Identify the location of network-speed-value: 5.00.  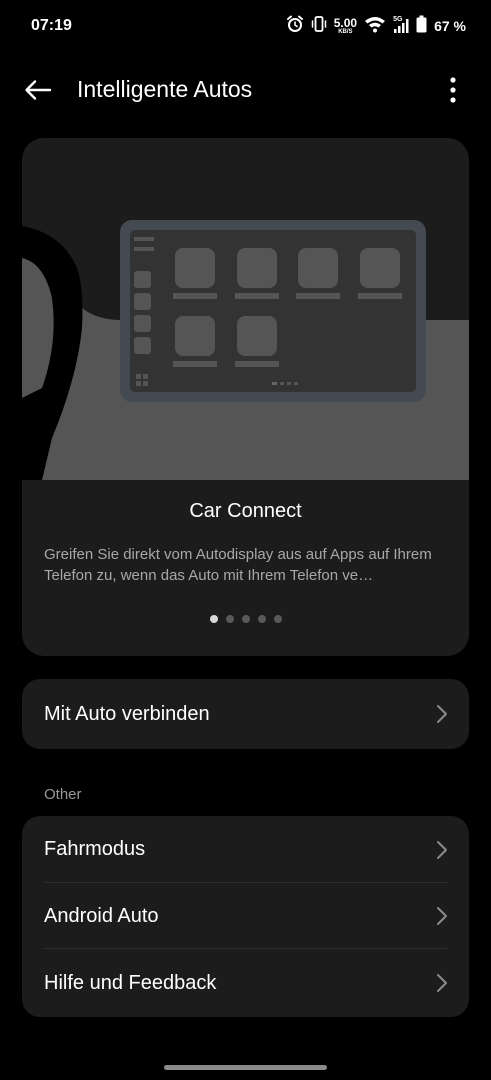
(345, 23).